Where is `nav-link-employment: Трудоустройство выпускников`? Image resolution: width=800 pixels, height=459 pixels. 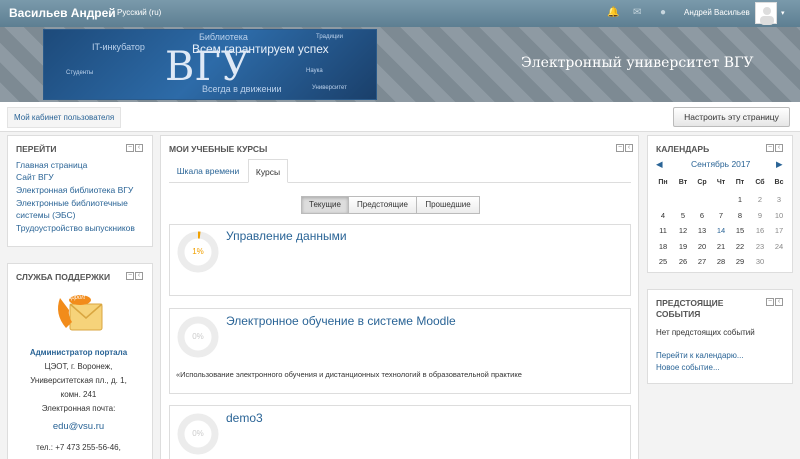
nav-link-employment: Трудоустройство выпускников is located at coordinates (75, 228).